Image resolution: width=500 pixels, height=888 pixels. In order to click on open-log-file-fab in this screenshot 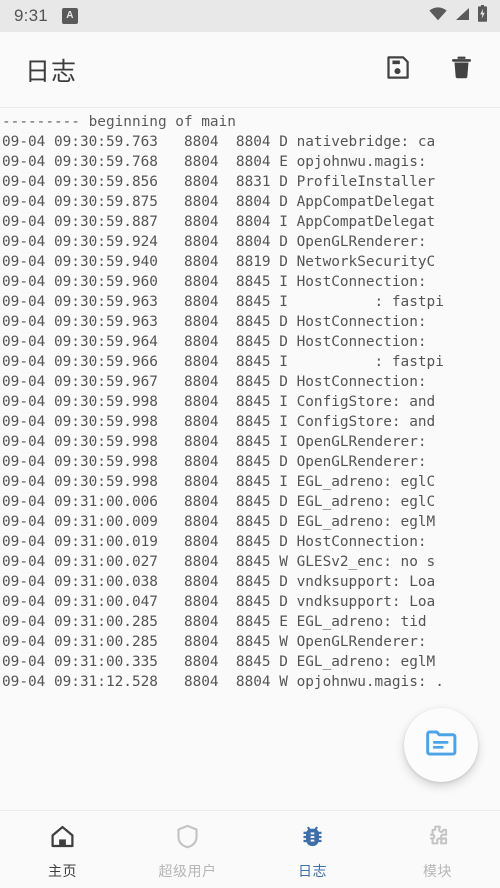, I will do `click(441, 745)`.